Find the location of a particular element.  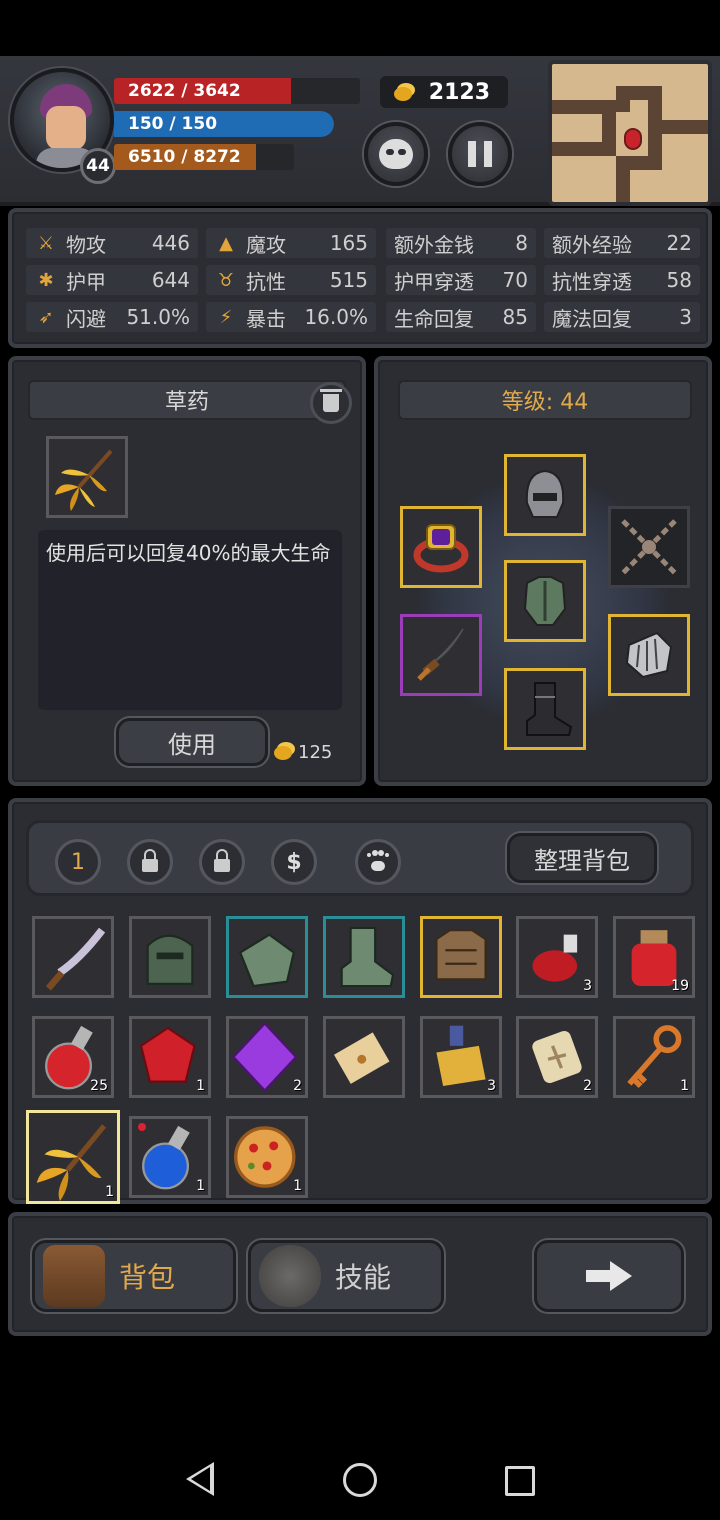

inventory-slot-leather-armor is located at coordinates (461, 957).